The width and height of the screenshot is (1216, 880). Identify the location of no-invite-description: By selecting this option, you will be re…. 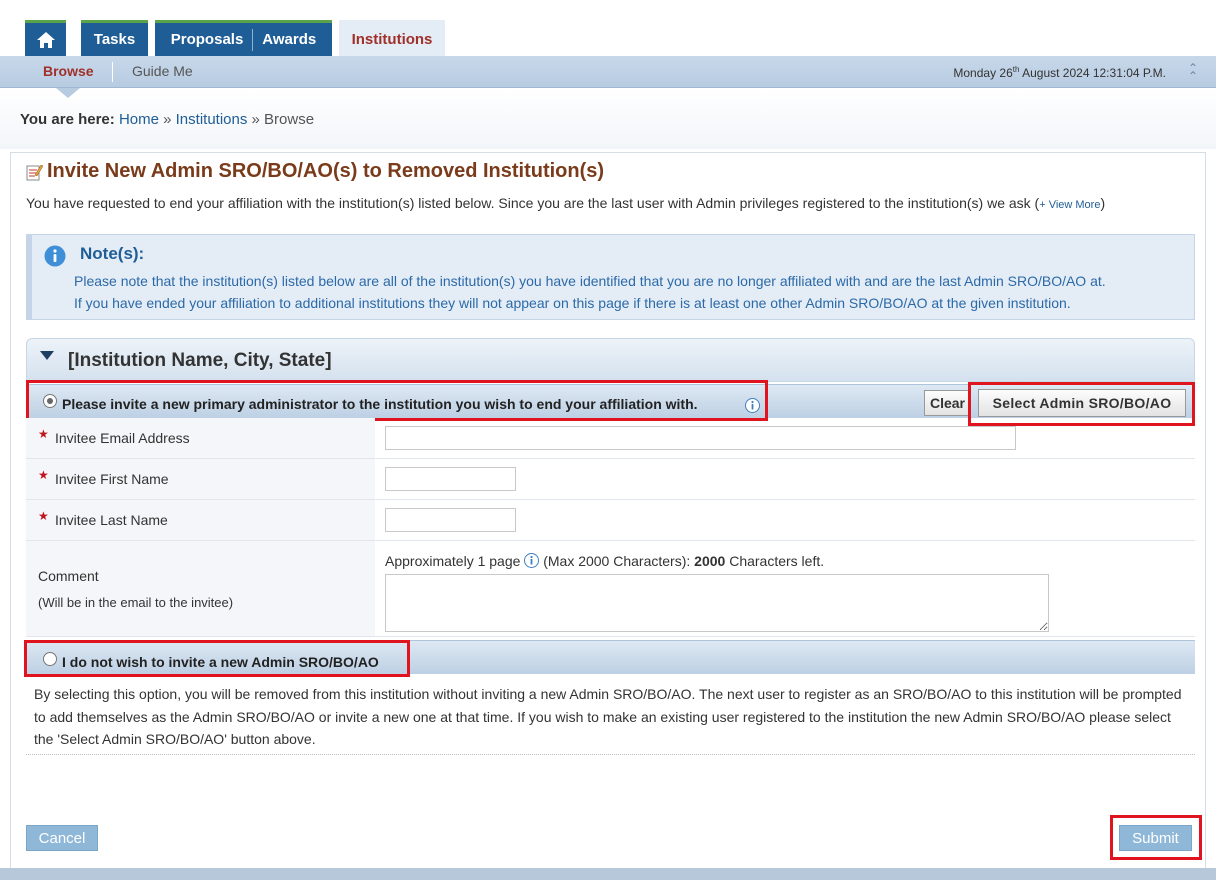
(608, 716).